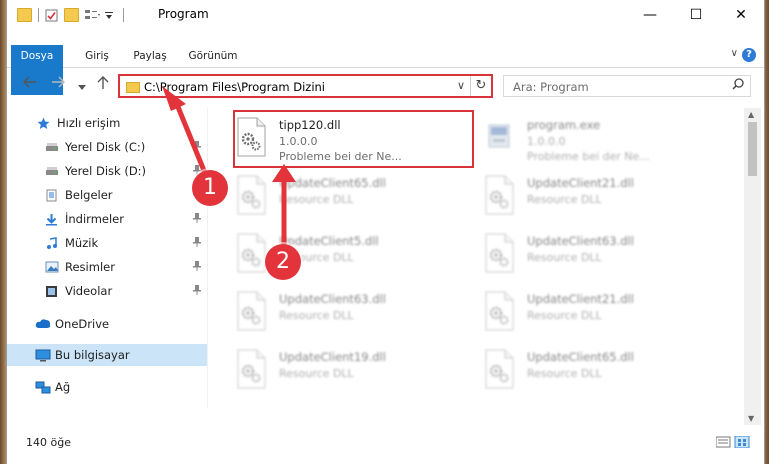  Describe the element at coordinates (283, 262) in the screenshot. I see `annotation-badge-2: 2` at that location.